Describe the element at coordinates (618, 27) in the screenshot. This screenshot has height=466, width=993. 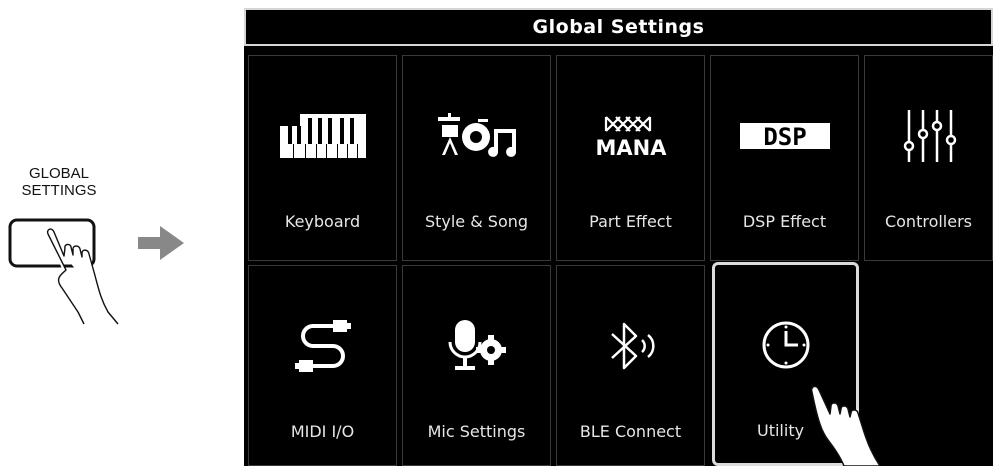
I see `screen-title: Global Settings` at that location.